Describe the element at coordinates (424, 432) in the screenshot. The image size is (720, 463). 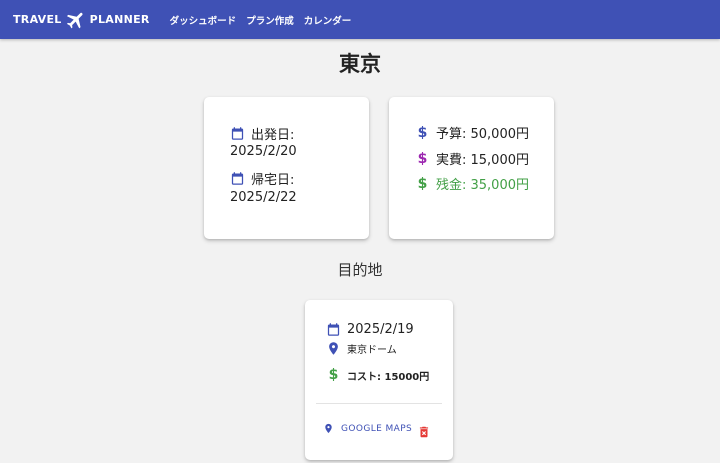
I see `trash-icon` at that location.